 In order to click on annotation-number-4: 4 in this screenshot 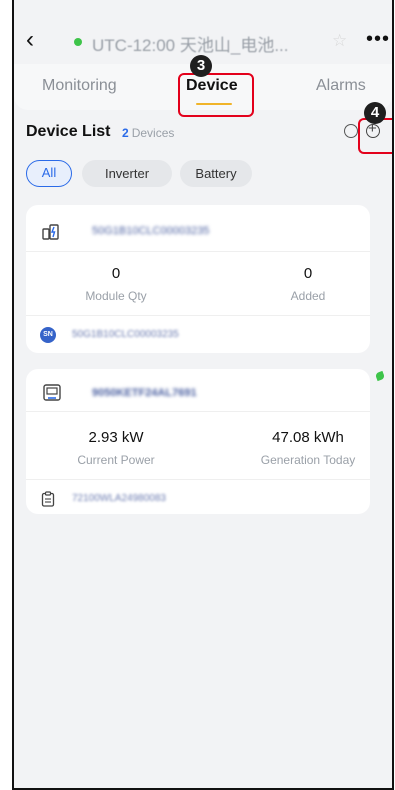, I will do `click(375, 113)`.